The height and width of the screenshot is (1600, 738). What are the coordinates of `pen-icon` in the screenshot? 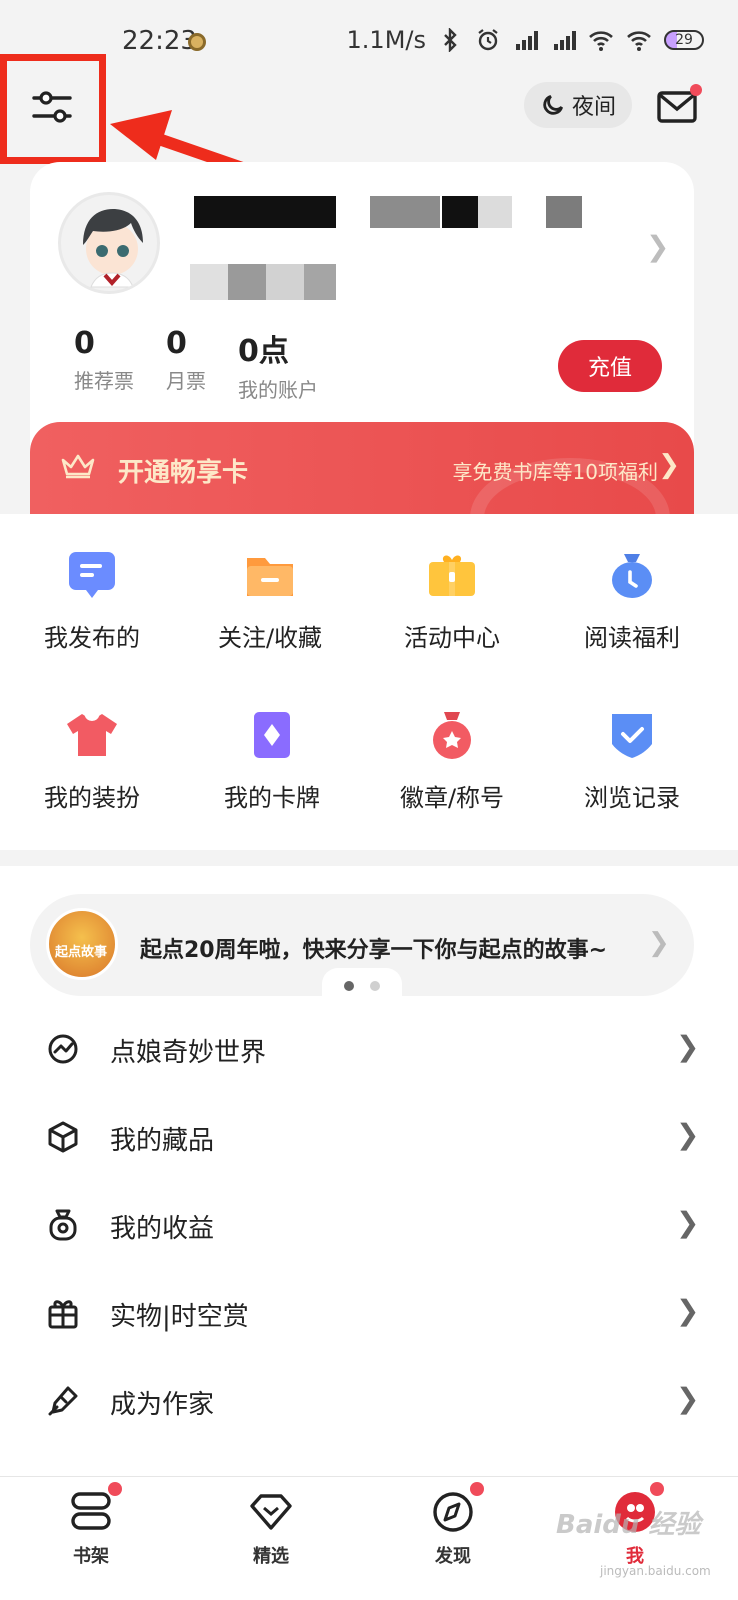 It's located at (63, 1401).